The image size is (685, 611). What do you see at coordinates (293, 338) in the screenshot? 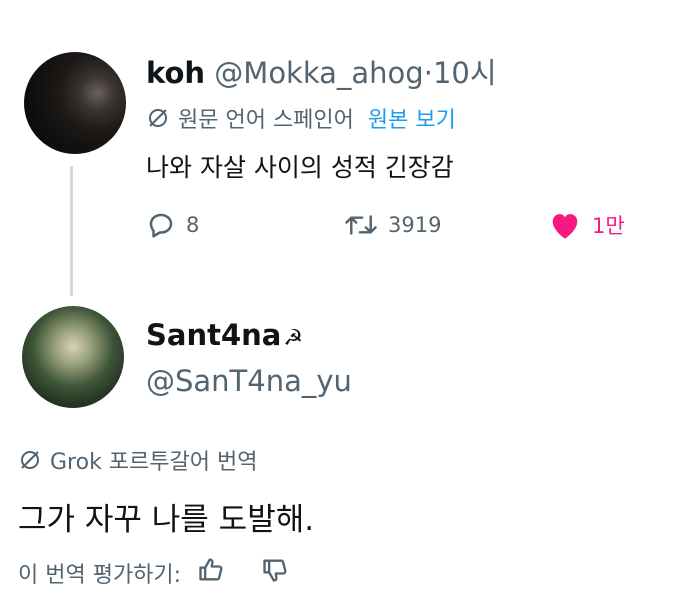
I see `name-emoji: ☭` at bounding box center [293, 338].